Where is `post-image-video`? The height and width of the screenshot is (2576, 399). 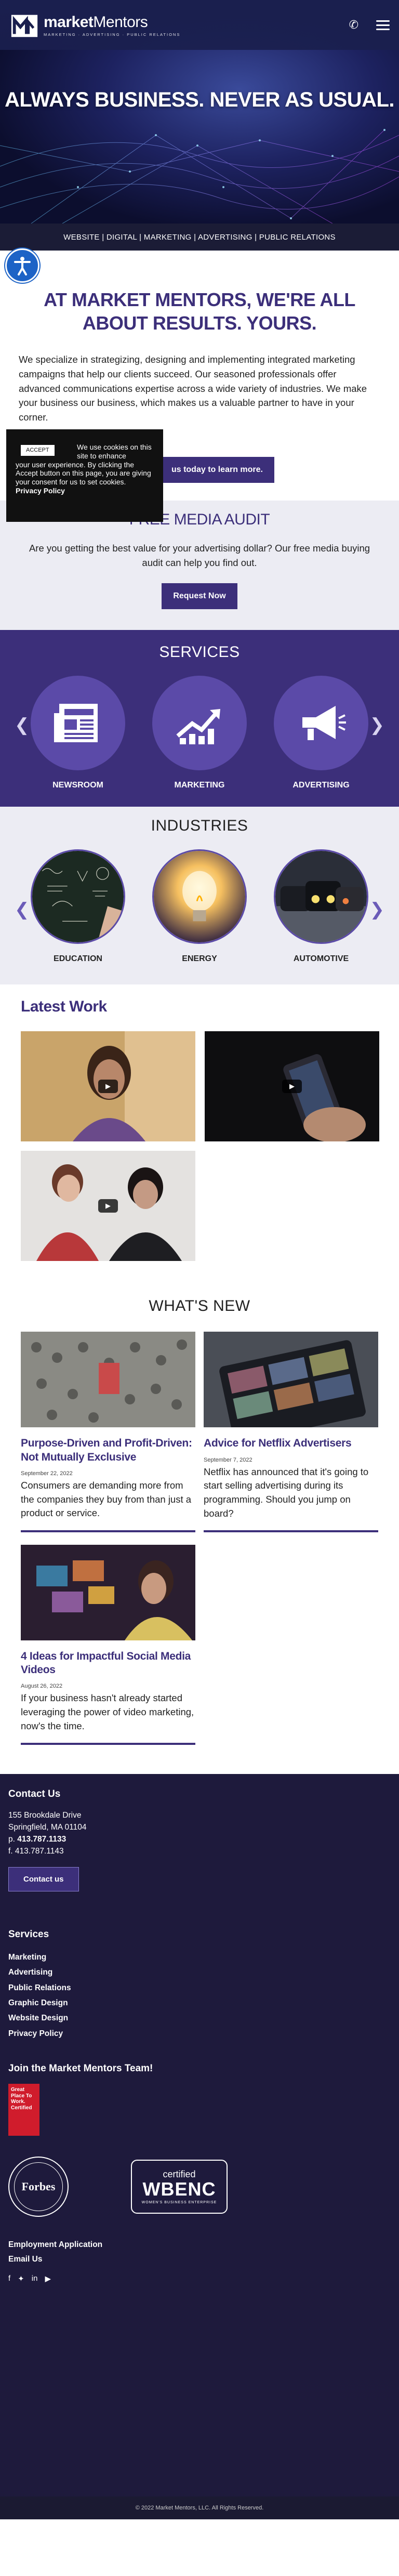
post-image-video is located at coordinates (108, 1592).